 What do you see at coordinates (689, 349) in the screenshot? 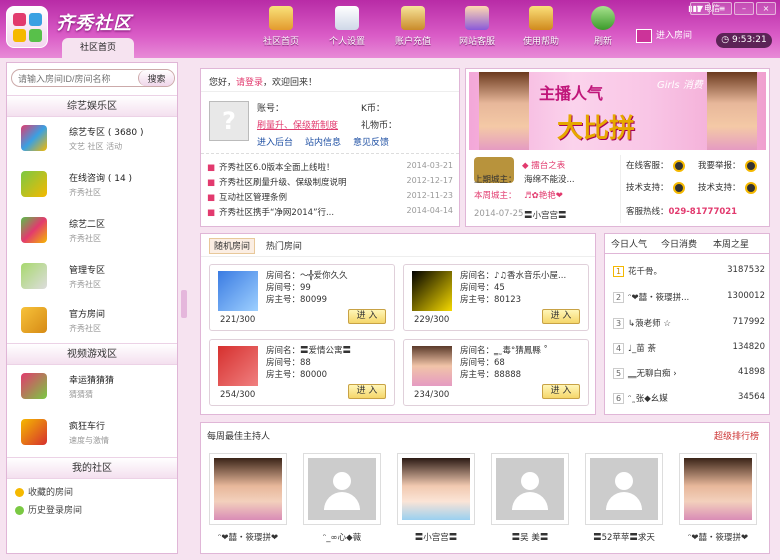
I see `ranking-row: 4 ♩_苗 荼 134820` at bounding box center [689, 349].